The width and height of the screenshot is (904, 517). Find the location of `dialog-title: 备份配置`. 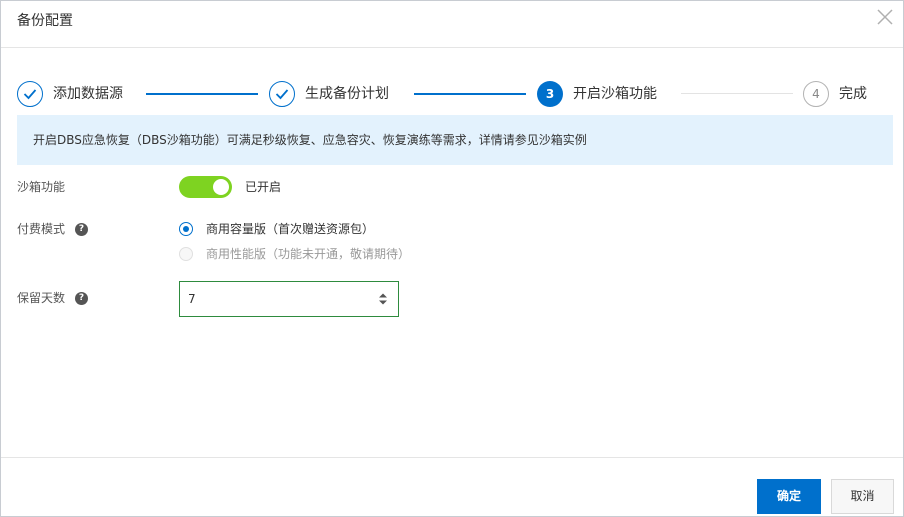

dialog-title: 备份配置 is located at coordinates (45, 21).